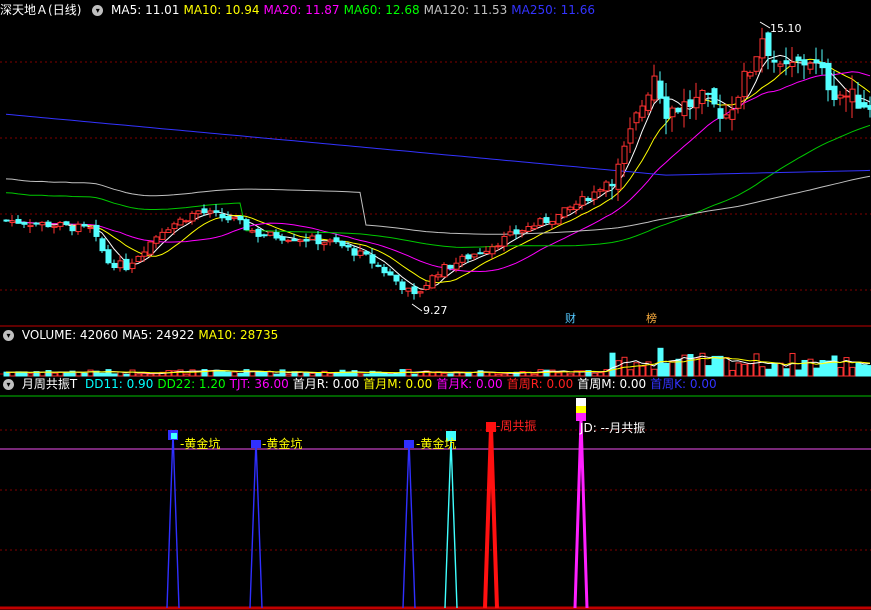 The image size is (871, 610). Describe the element at coordinates (765, 25) in the screenshot. I see `high-pointer` at that location.